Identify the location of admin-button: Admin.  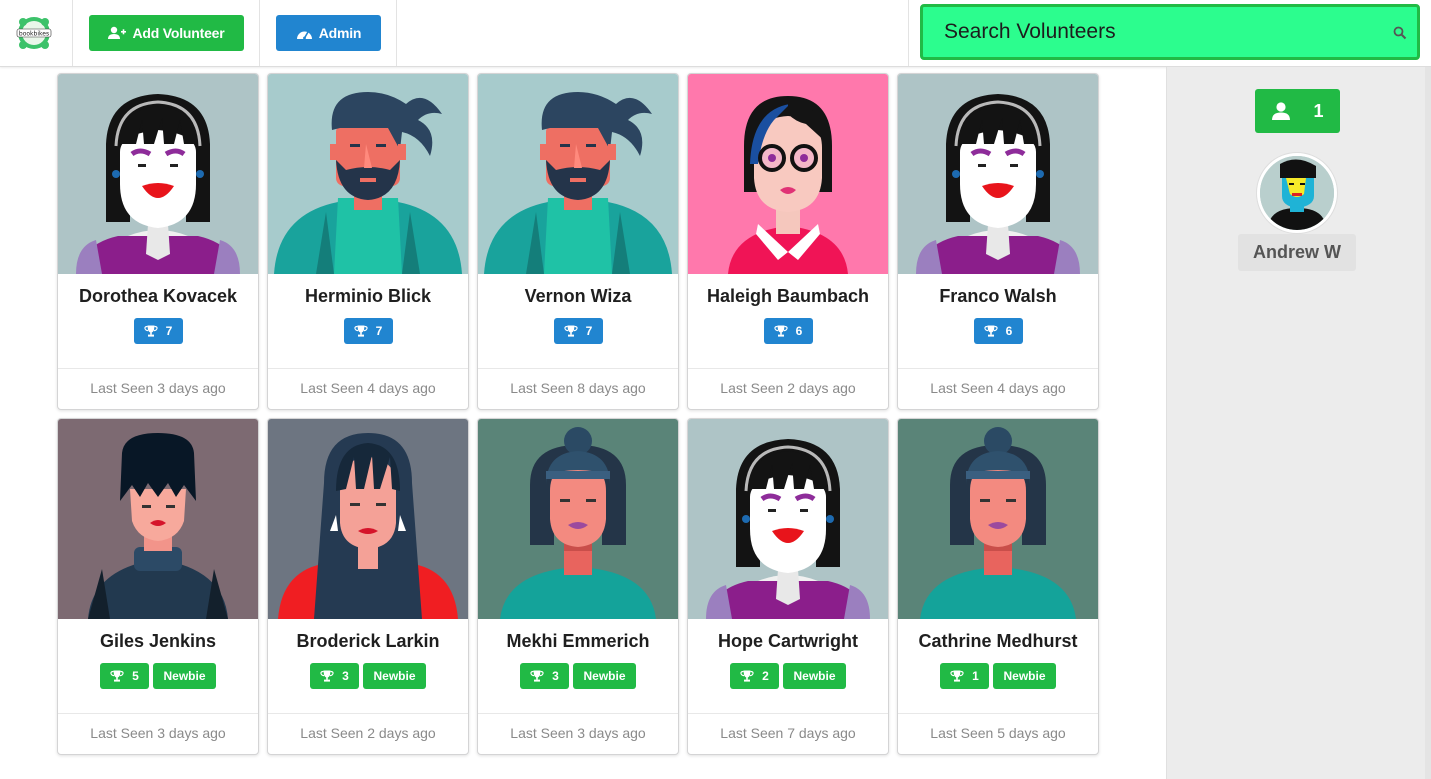
(328, 33).